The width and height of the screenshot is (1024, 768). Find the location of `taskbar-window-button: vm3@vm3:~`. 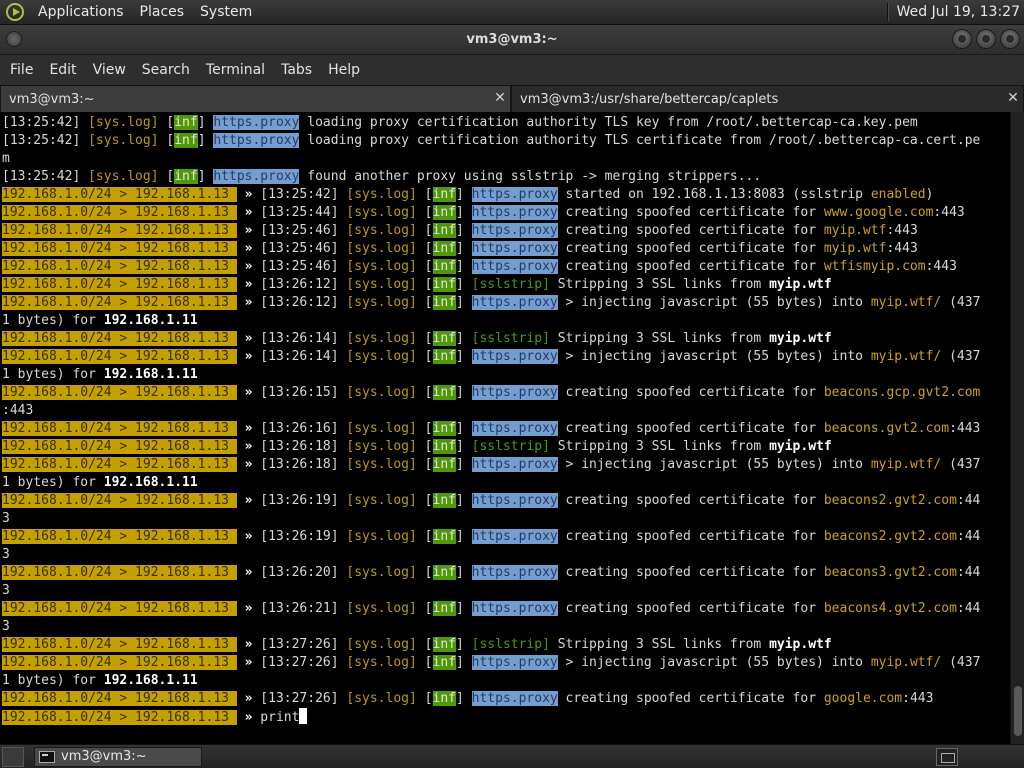

taskbar-window-button: vm3@vm3:~ is located at coordinates (118, 756).